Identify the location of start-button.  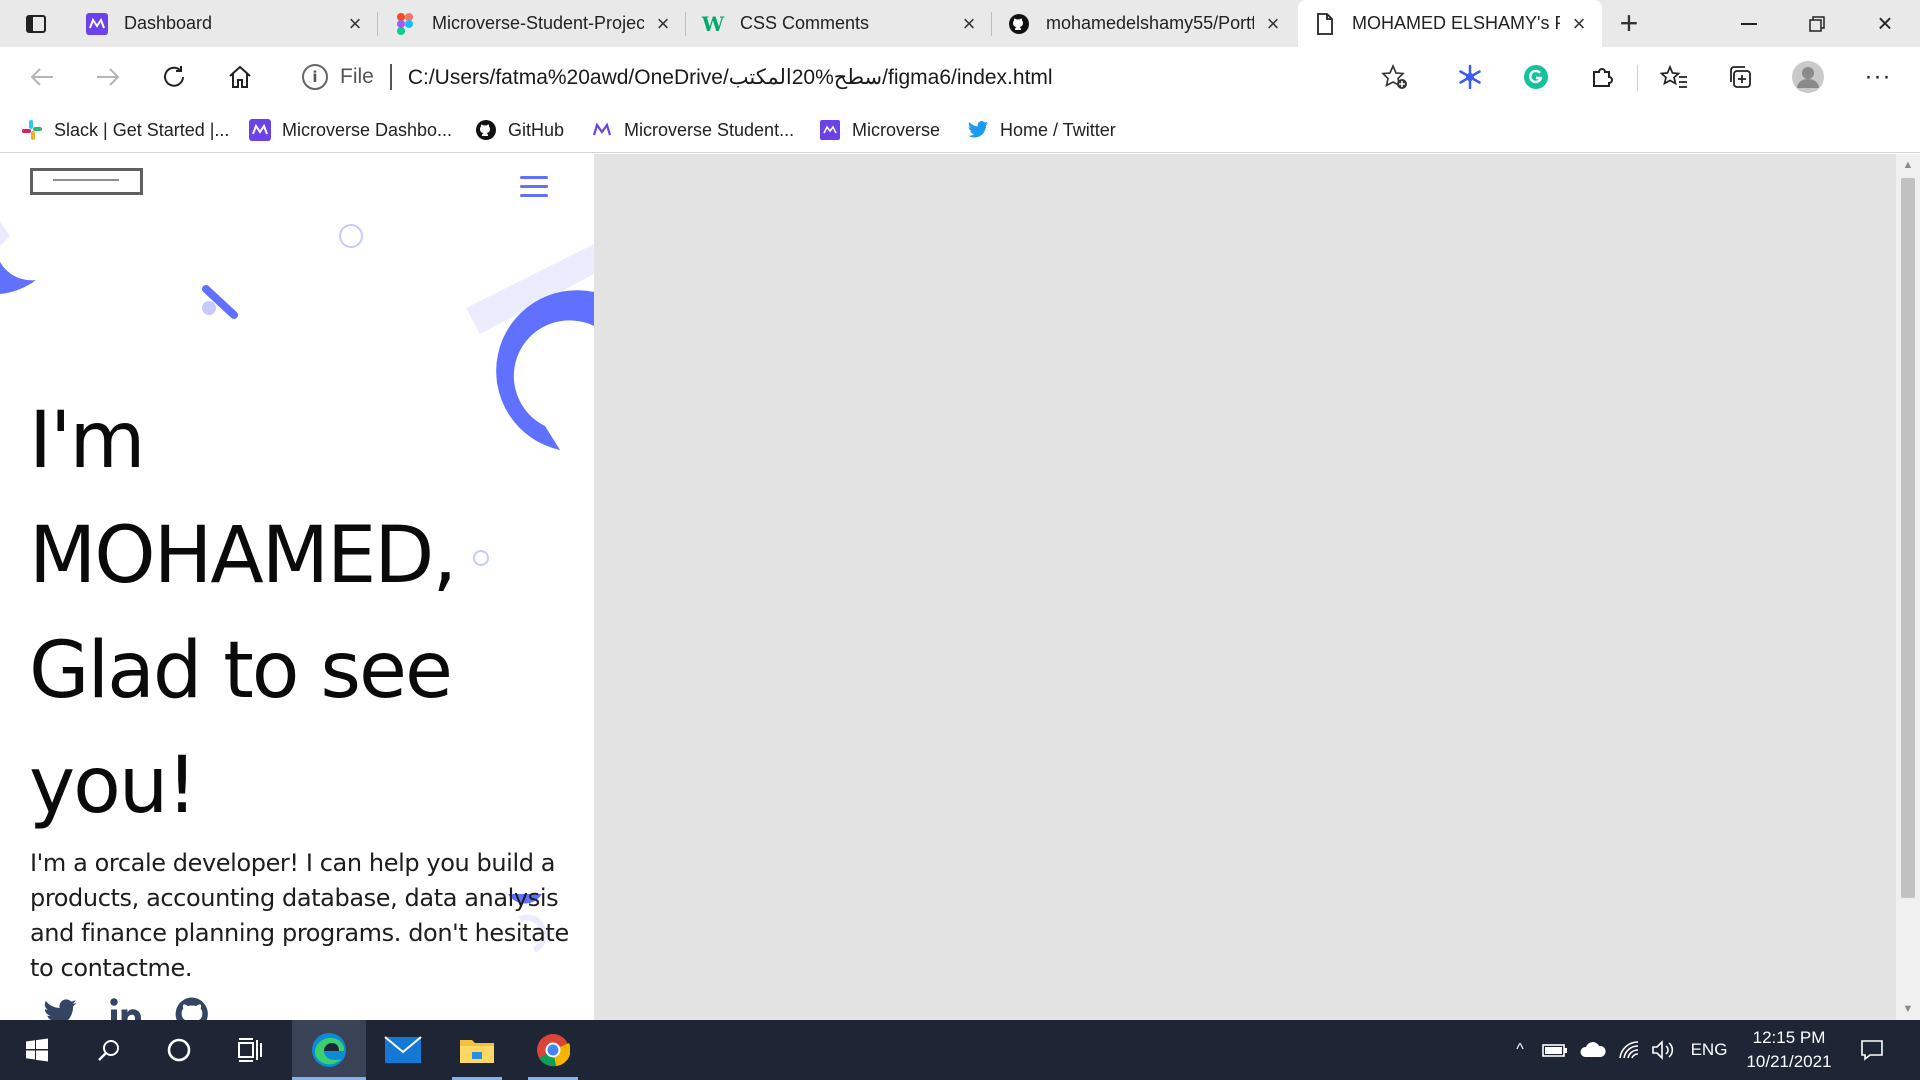
(37, 1050).